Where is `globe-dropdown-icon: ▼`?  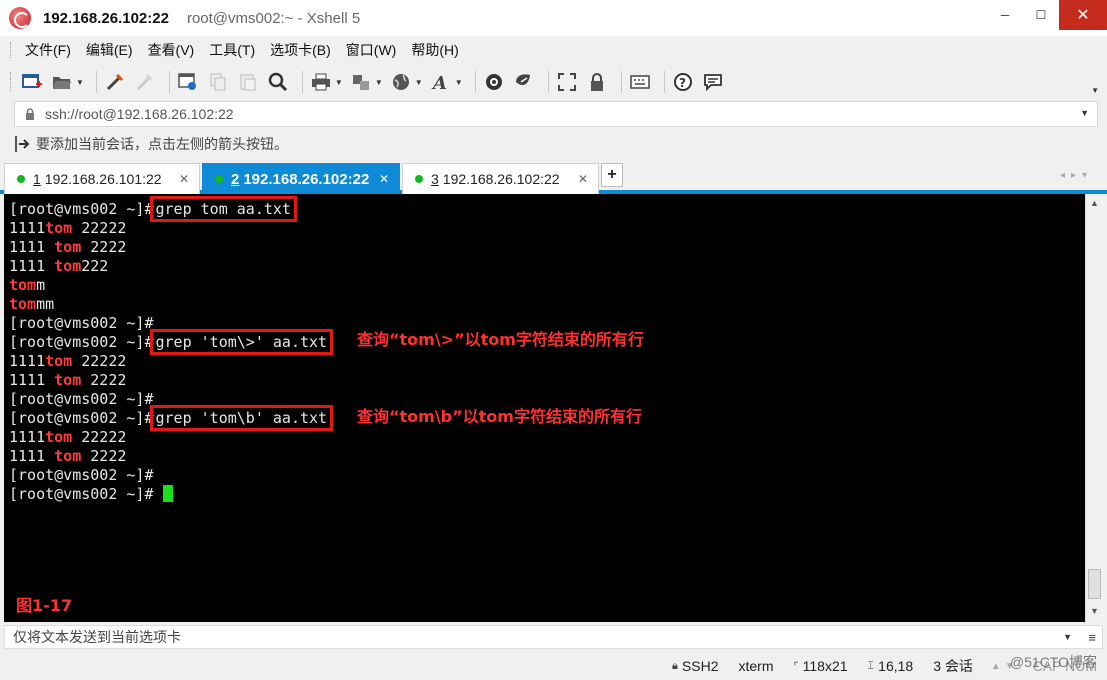
globe-dropdown-icon: ▼ is located at coordinates (419, 82).